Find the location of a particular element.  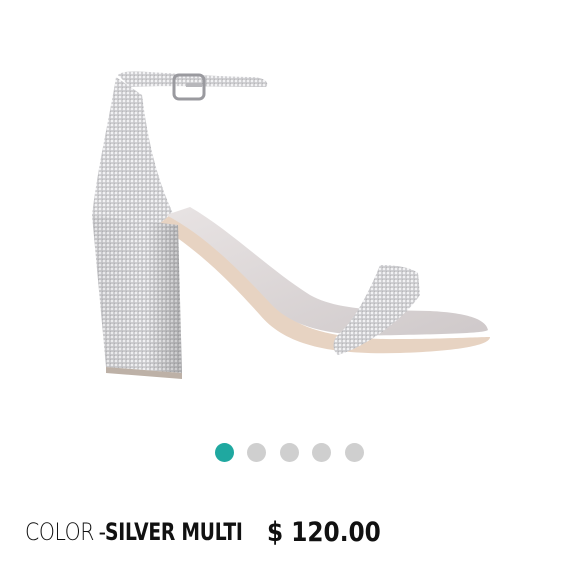

block-heel is located at coordinates (137, 297).